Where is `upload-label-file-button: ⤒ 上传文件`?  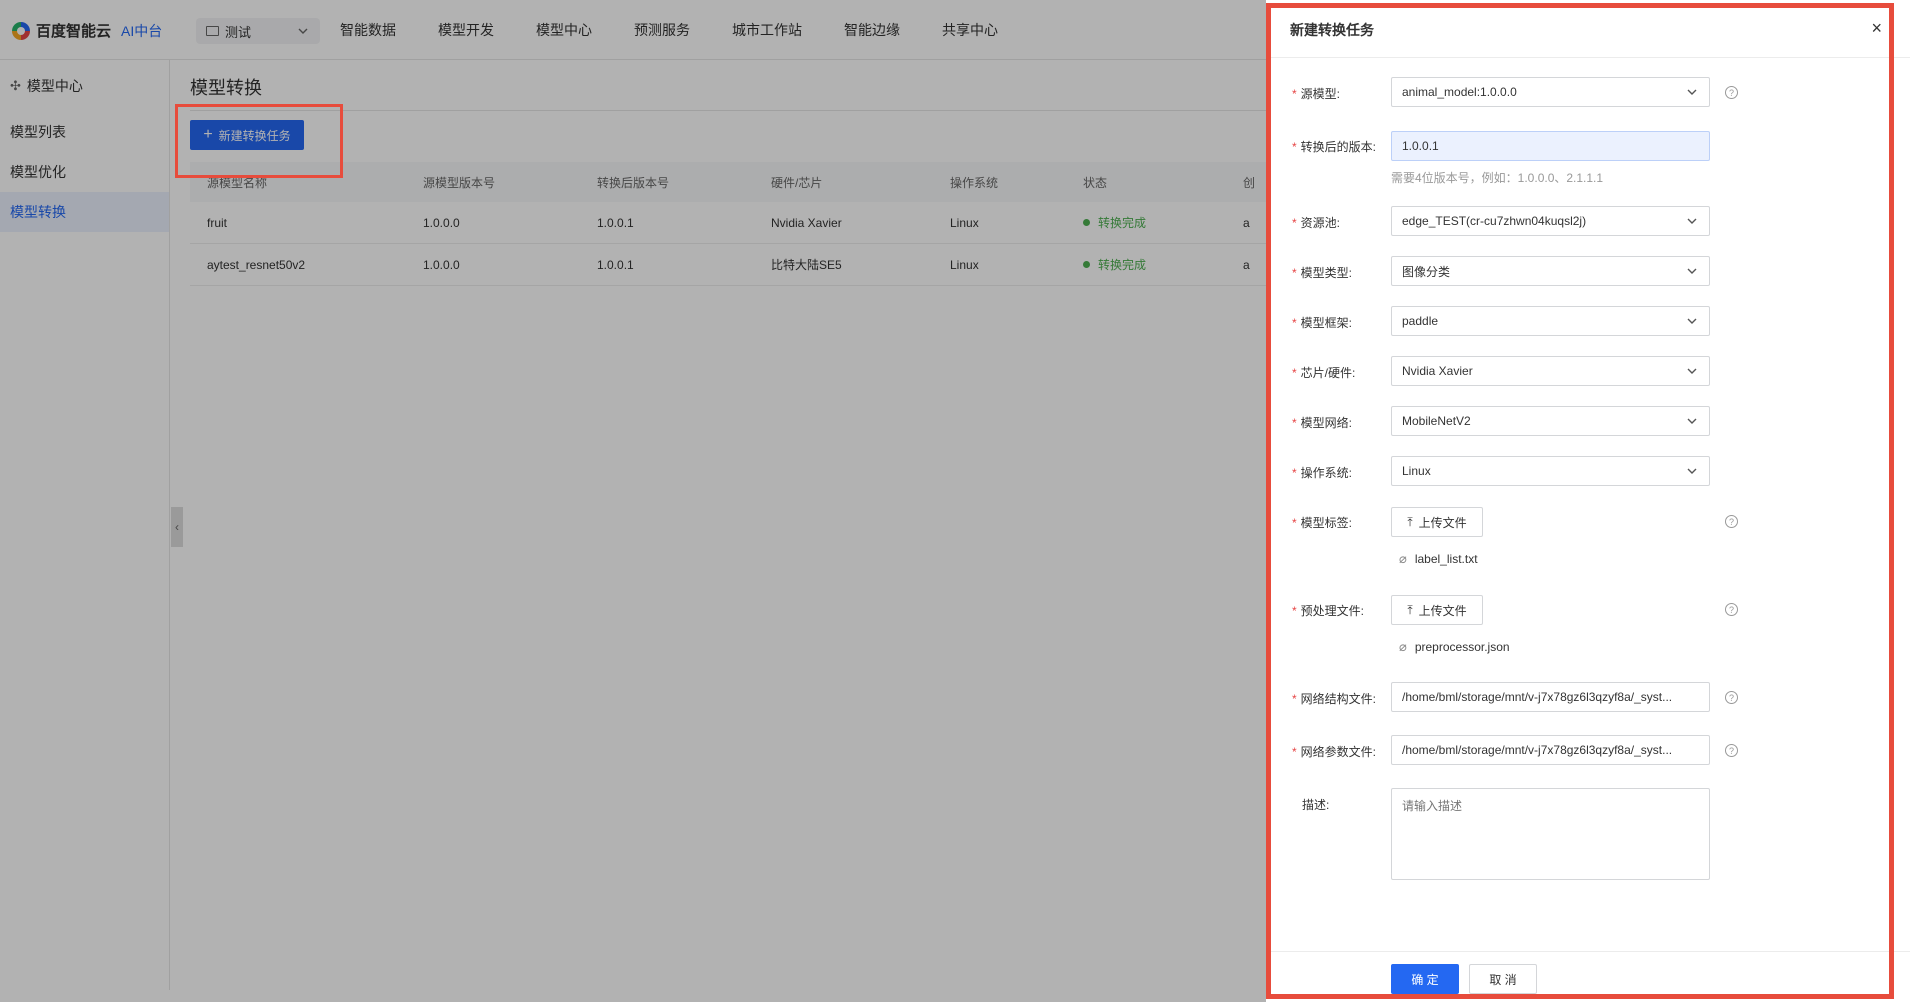
upload-label-file-button: ⤒ 上传文件 is located at coordinates (1437, 522).